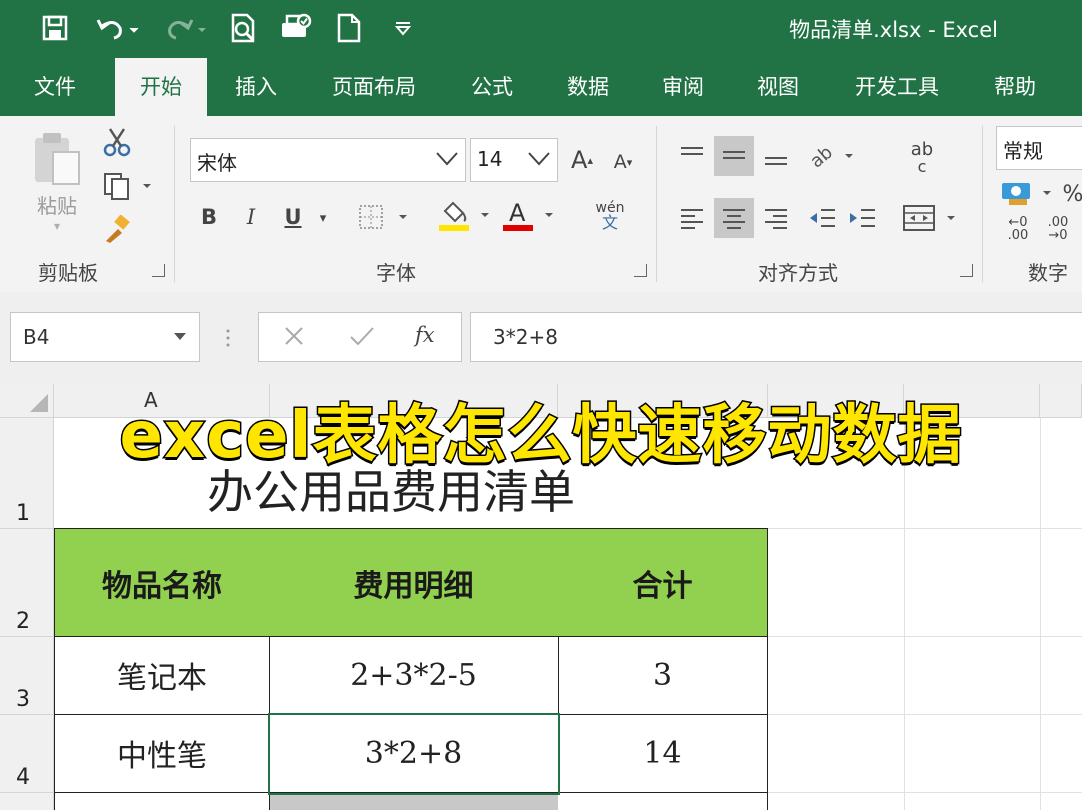 The image size is (1082, 810). What do you see at coordinates (966, 270) in the screenshot?
I see `alignment-launcher-icon` at bounding box center [966, 270].